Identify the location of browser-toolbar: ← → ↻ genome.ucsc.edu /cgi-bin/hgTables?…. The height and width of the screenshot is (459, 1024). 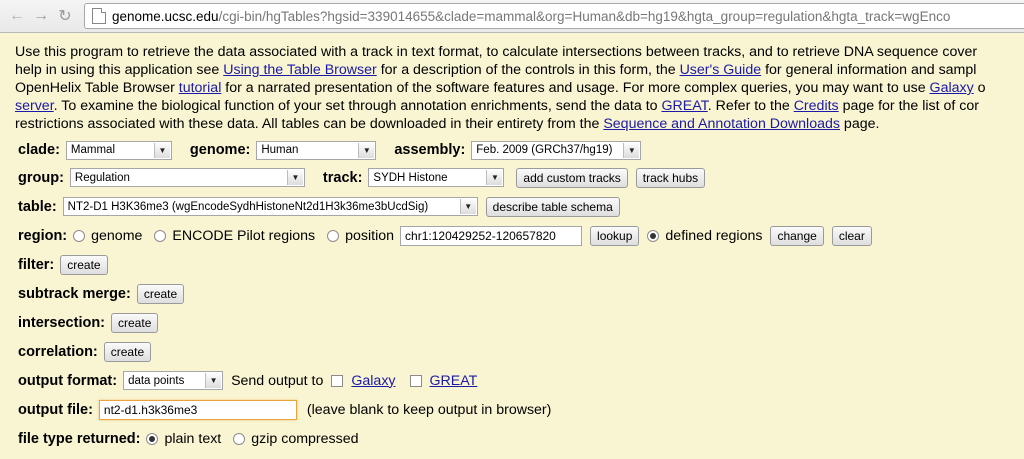
(512, 16).